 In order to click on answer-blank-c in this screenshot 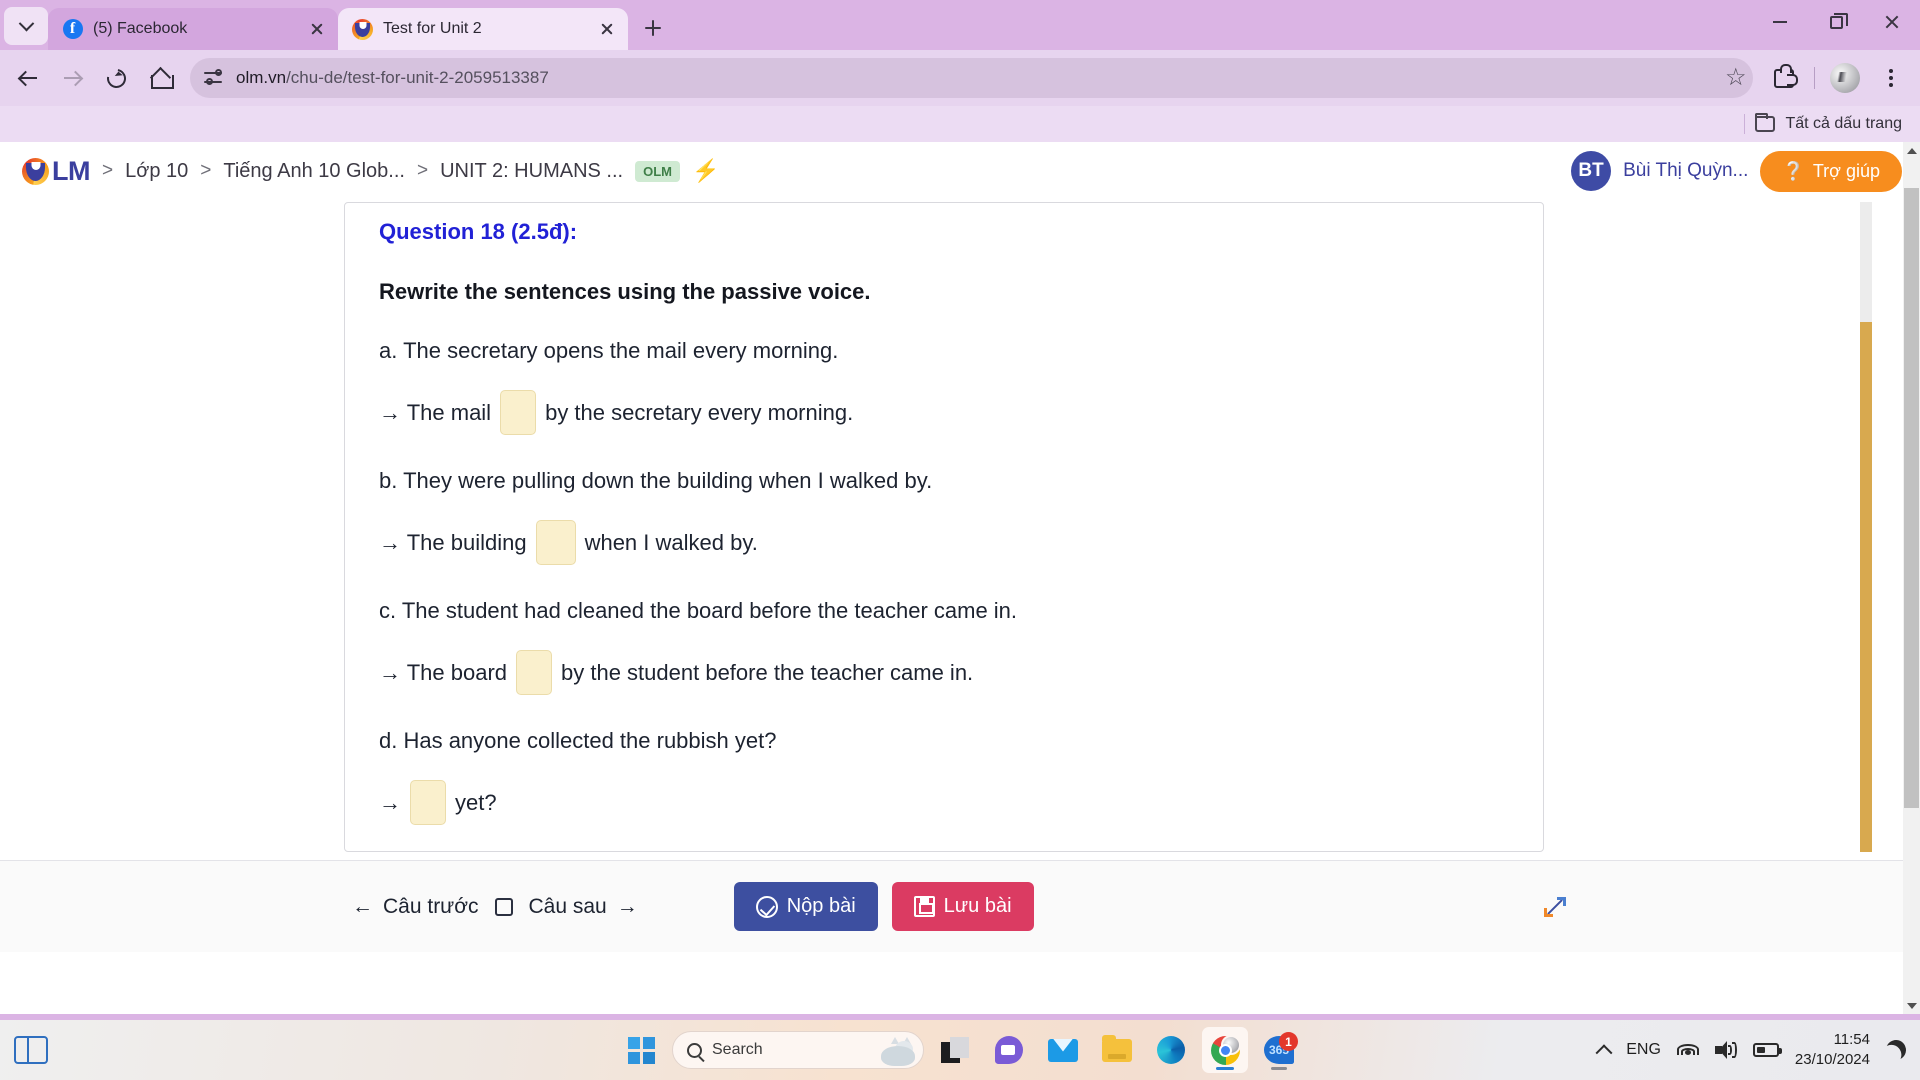, I will do `click(534, 672)`.